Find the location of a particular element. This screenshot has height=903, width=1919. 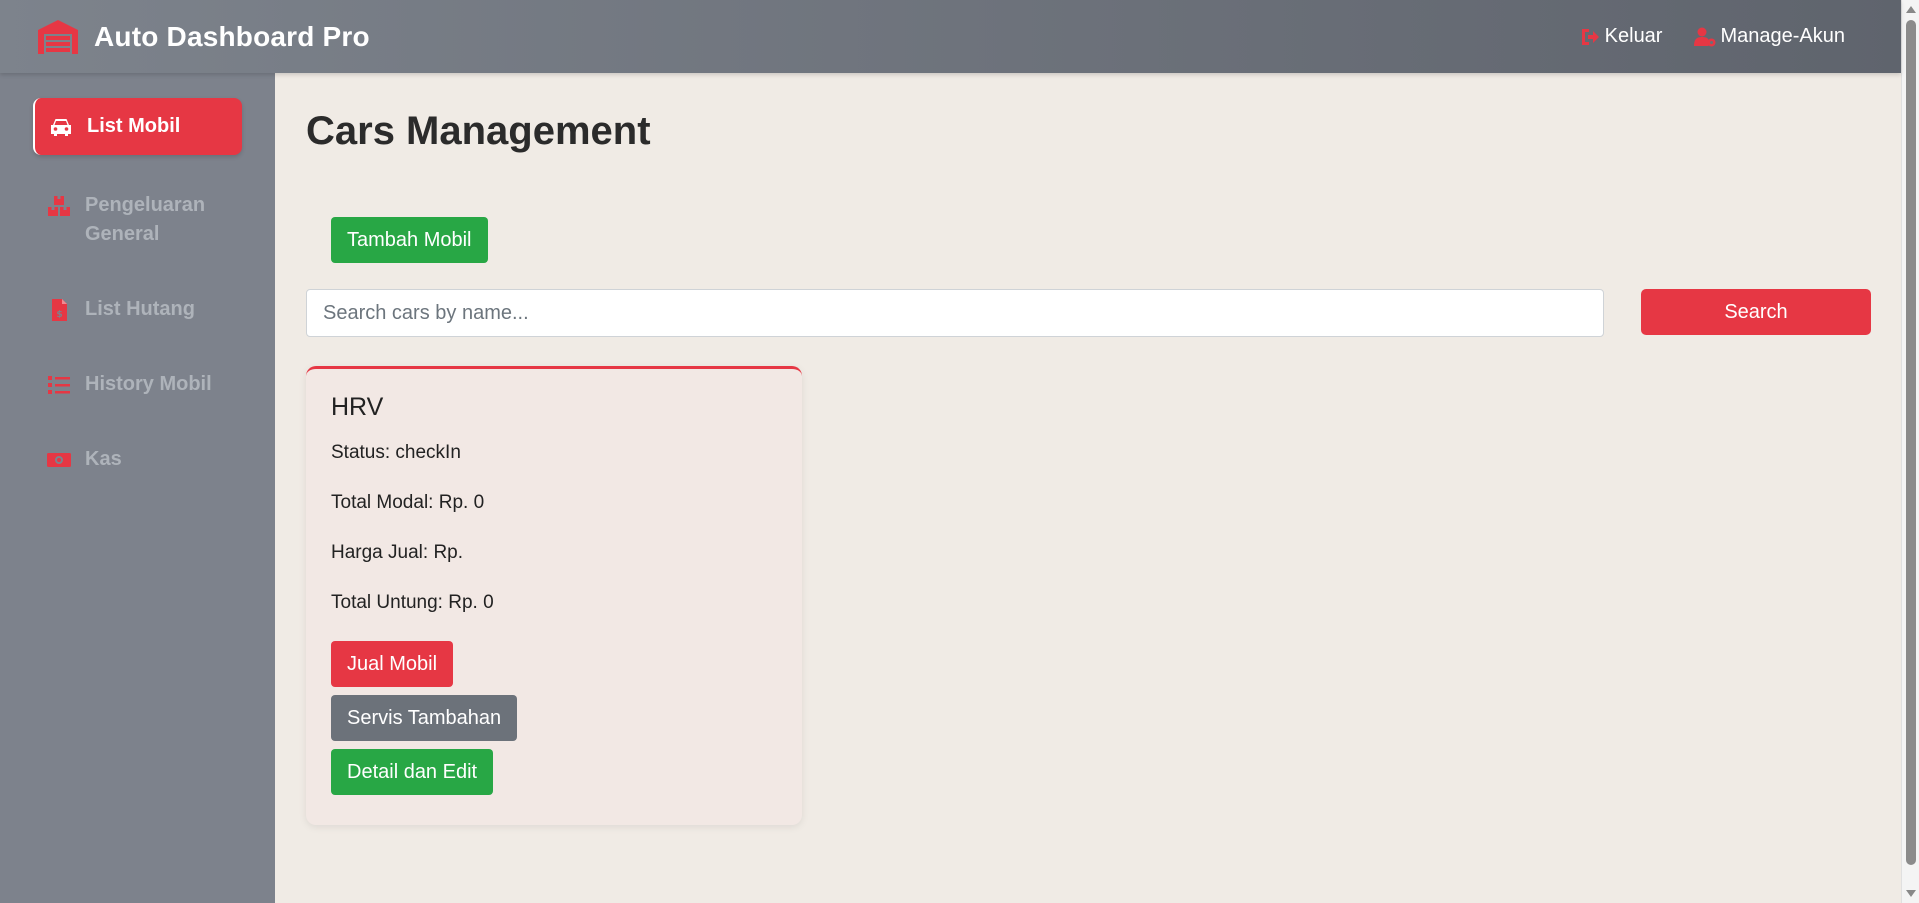

logout-link: Keluar is located at coordinates (1621, 36).